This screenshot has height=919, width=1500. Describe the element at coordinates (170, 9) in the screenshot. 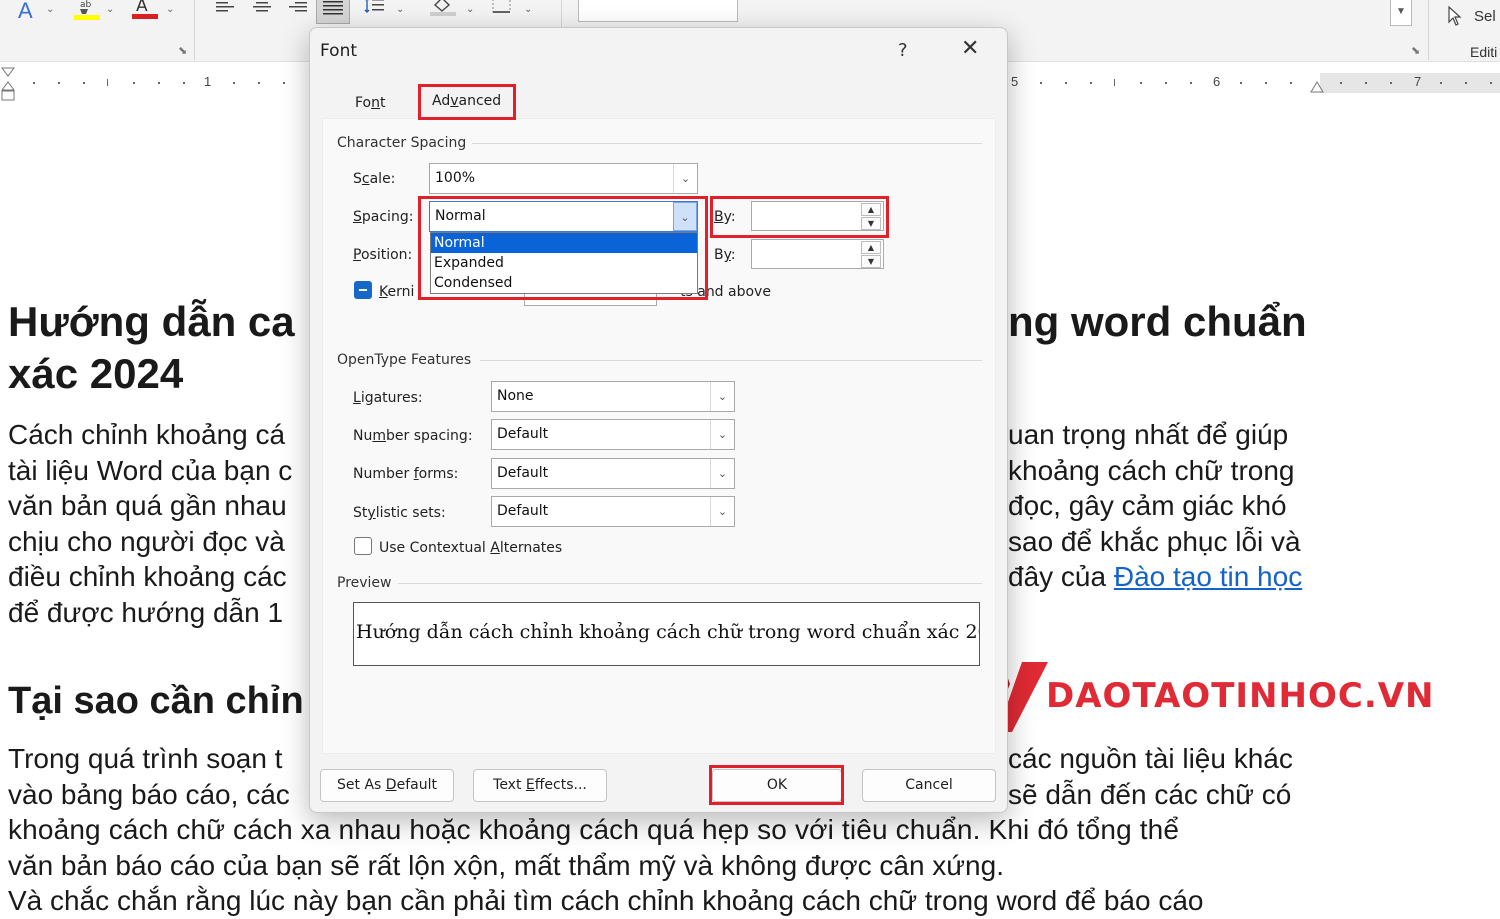

I see `font-color-chevron-icon: ⌄` at that location.